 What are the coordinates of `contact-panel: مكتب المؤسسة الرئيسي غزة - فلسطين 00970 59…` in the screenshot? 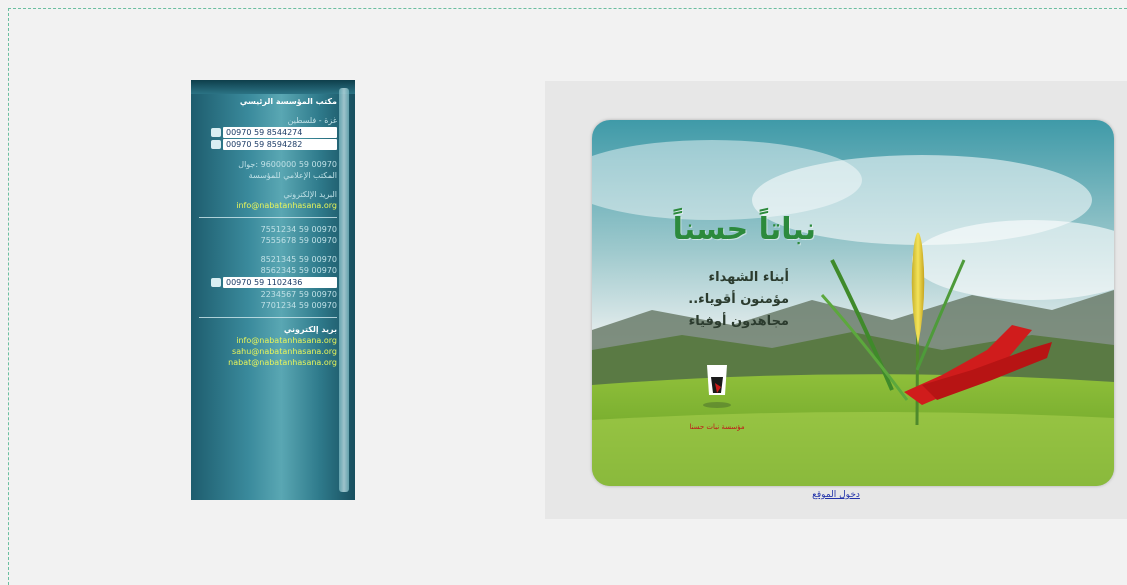 It's located at (273, 290).